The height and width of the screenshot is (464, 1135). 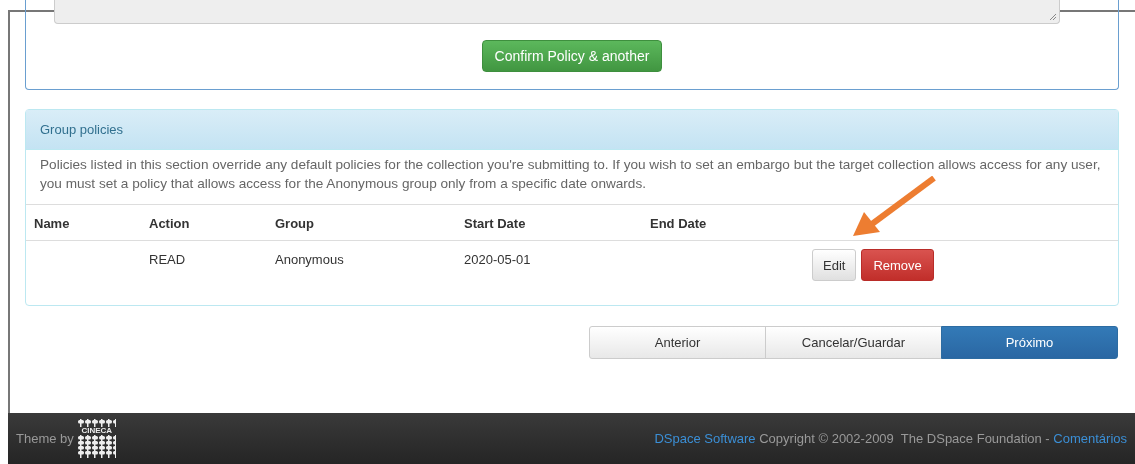 I want to click on confirm-policy-button: Confirm Policy & another, so click(x=572, y=56).